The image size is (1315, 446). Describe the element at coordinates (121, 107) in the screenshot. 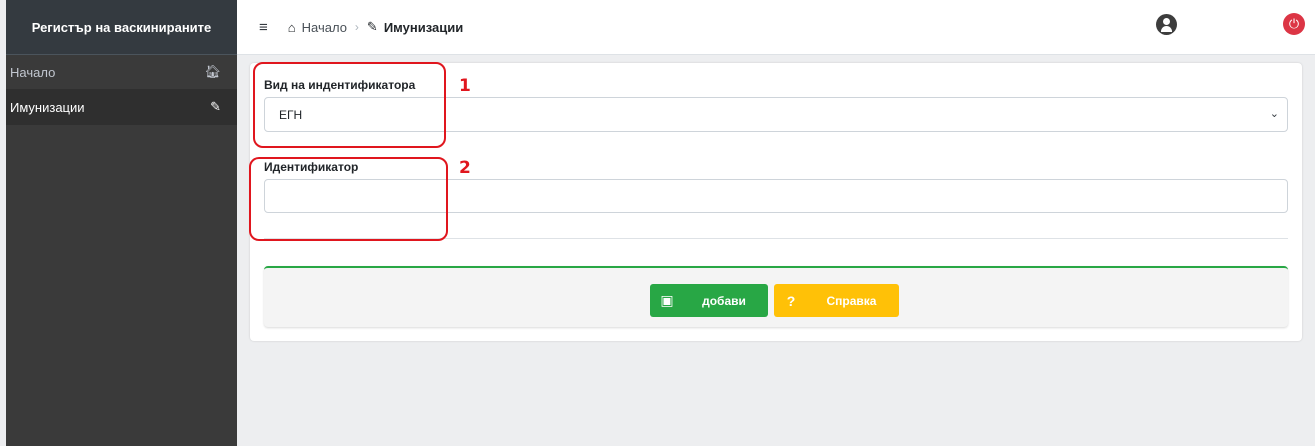

I see `sidebar-item-immunizations: Имунизации ✎` at that location.